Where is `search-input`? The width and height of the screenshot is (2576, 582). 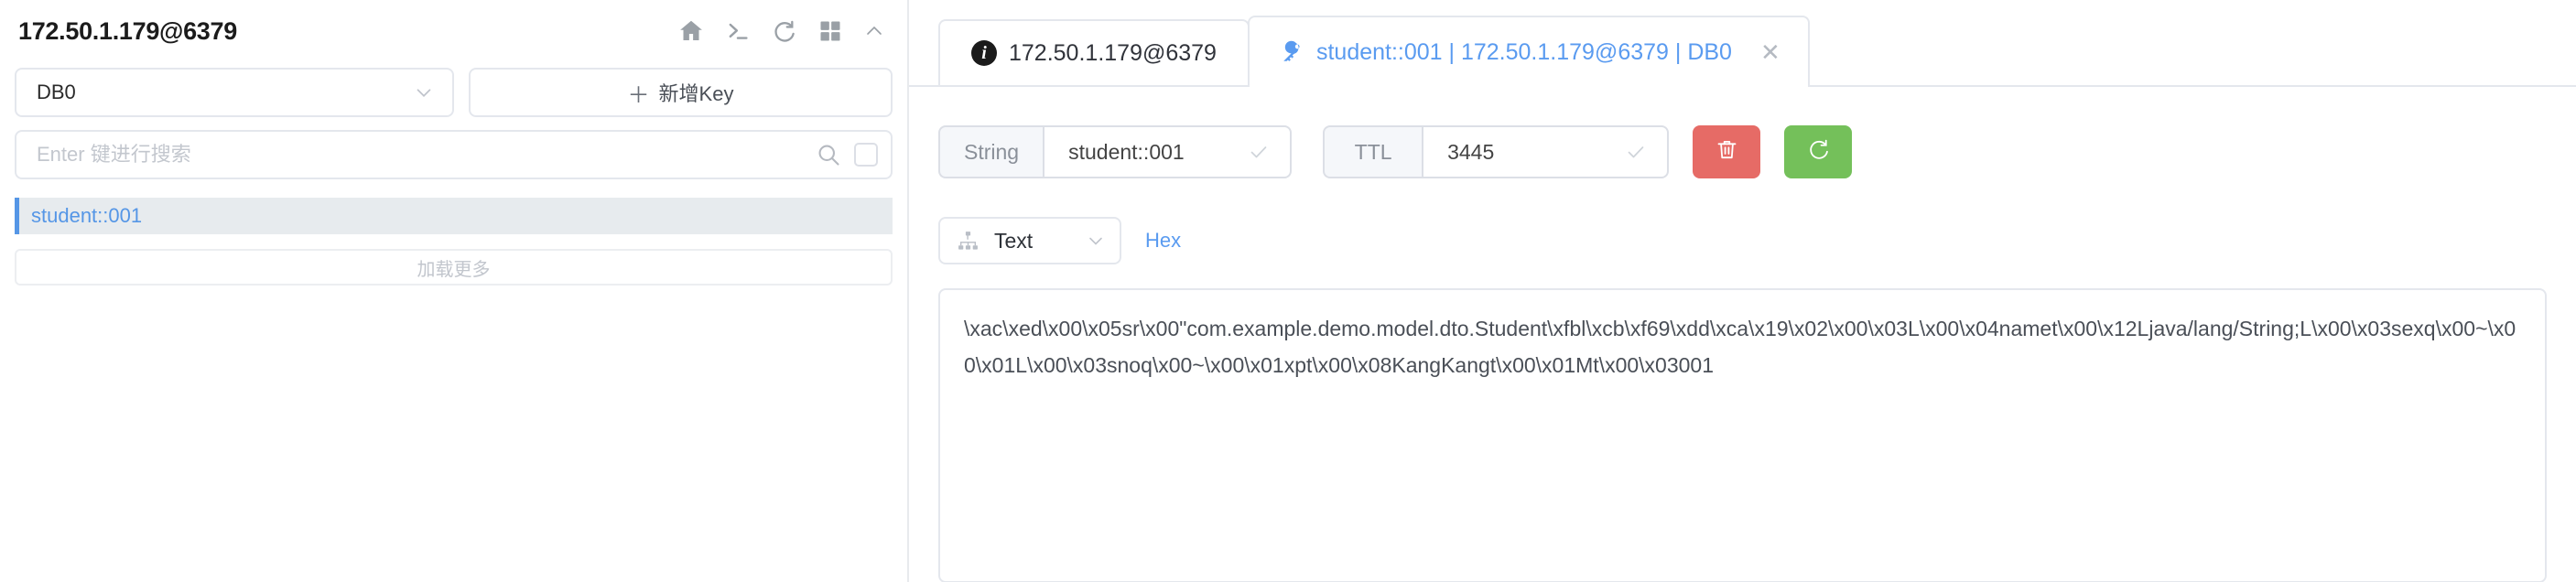 search-input is located at coordinates (427, 155).